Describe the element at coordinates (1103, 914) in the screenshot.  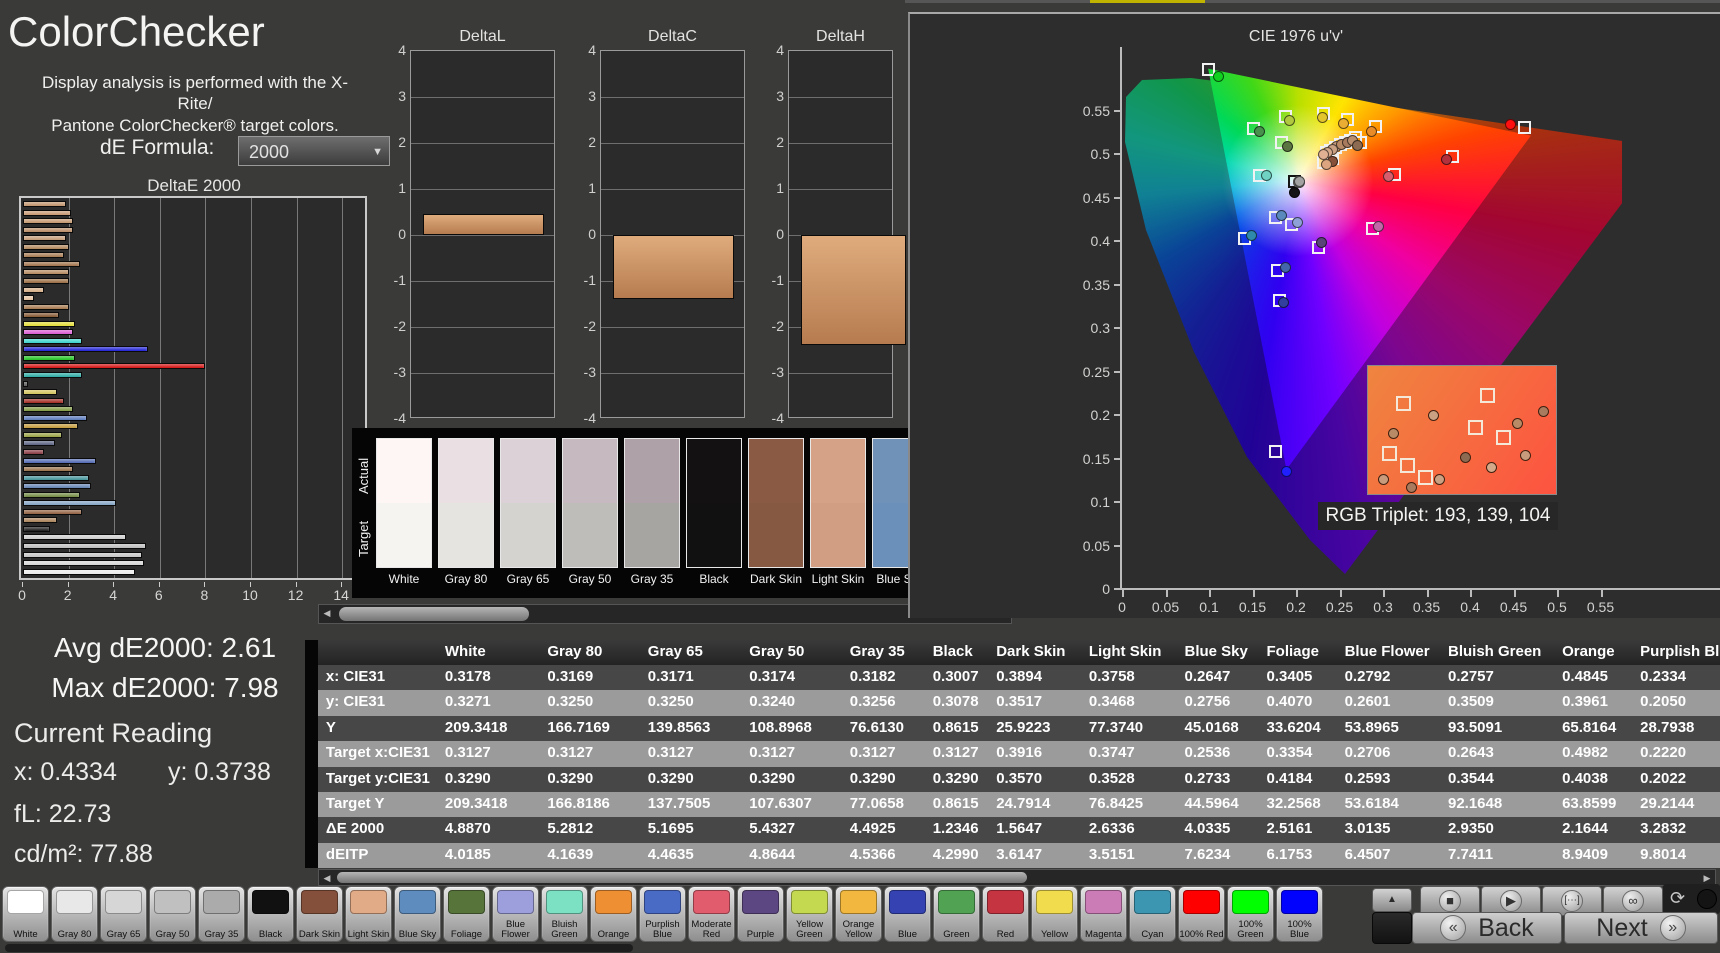
I see `palette-patch-magenta: Magenta` at that location.